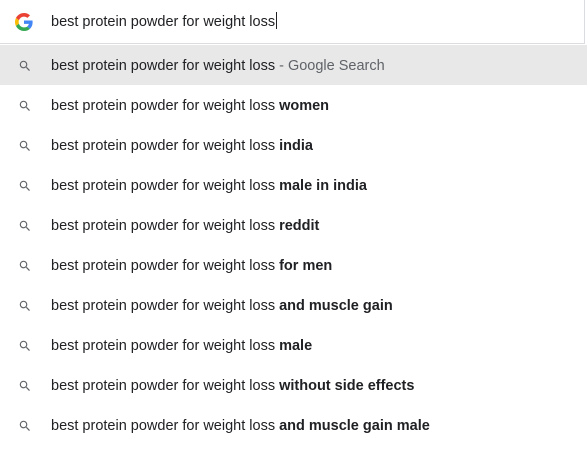 This screenshot has height=449, width=587. I want to click on suggestion-completion: without side effects, so click(347, 386).